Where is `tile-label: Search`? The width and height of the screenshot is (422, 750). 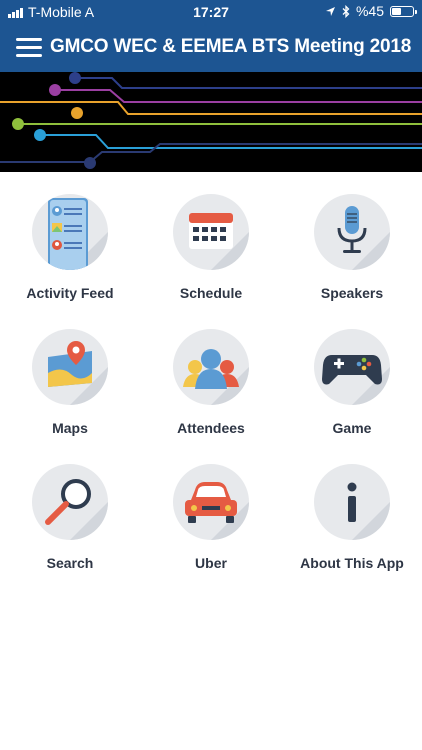
tile-label: Search is located at coordinates (70, 563).